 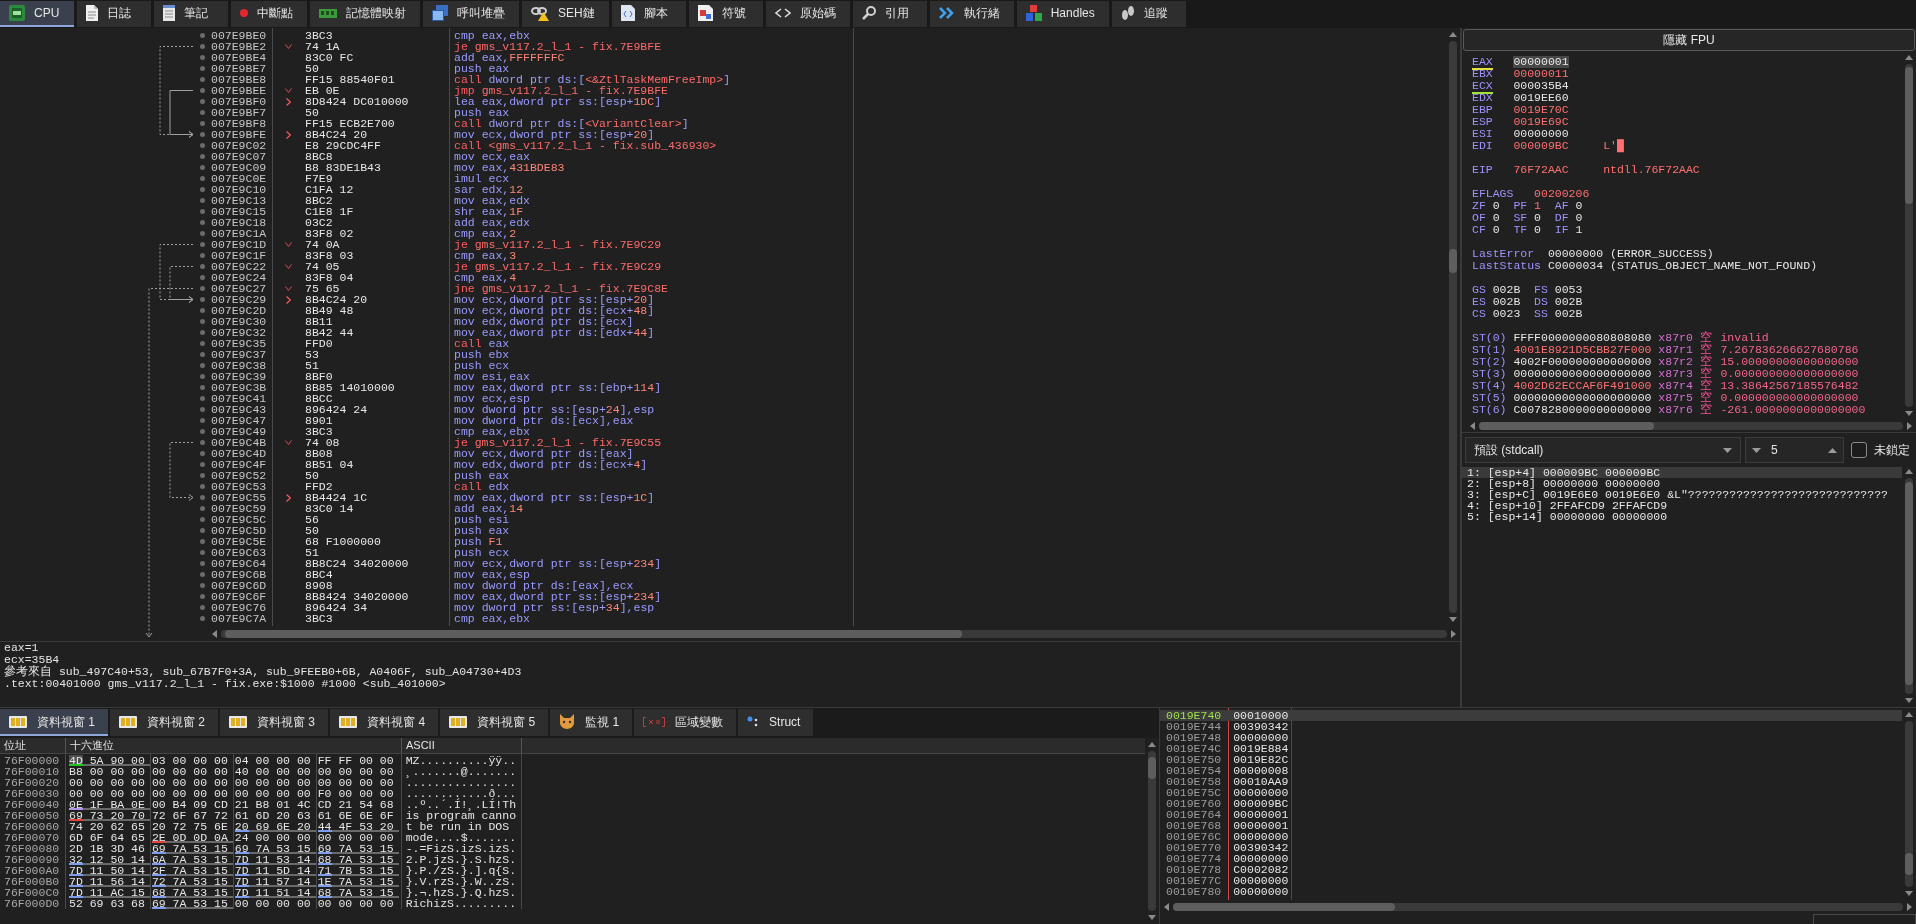 I want to click on main-tab: Handles, so click(x=1062, y=14).